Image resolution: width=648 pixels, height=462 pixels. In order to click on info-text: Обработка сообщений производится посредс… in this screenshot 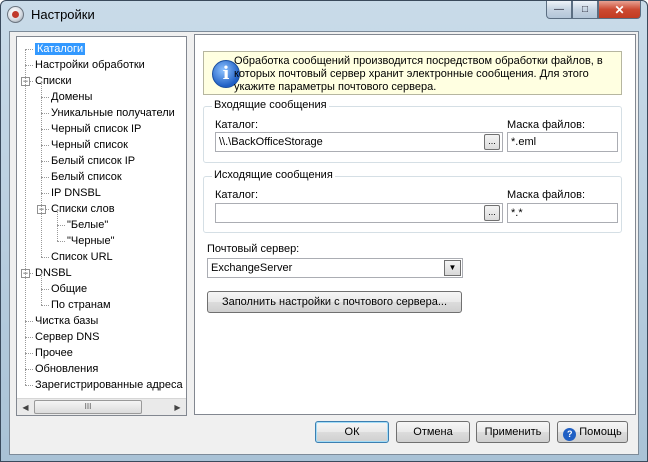, I will do `click(418, 74)`.